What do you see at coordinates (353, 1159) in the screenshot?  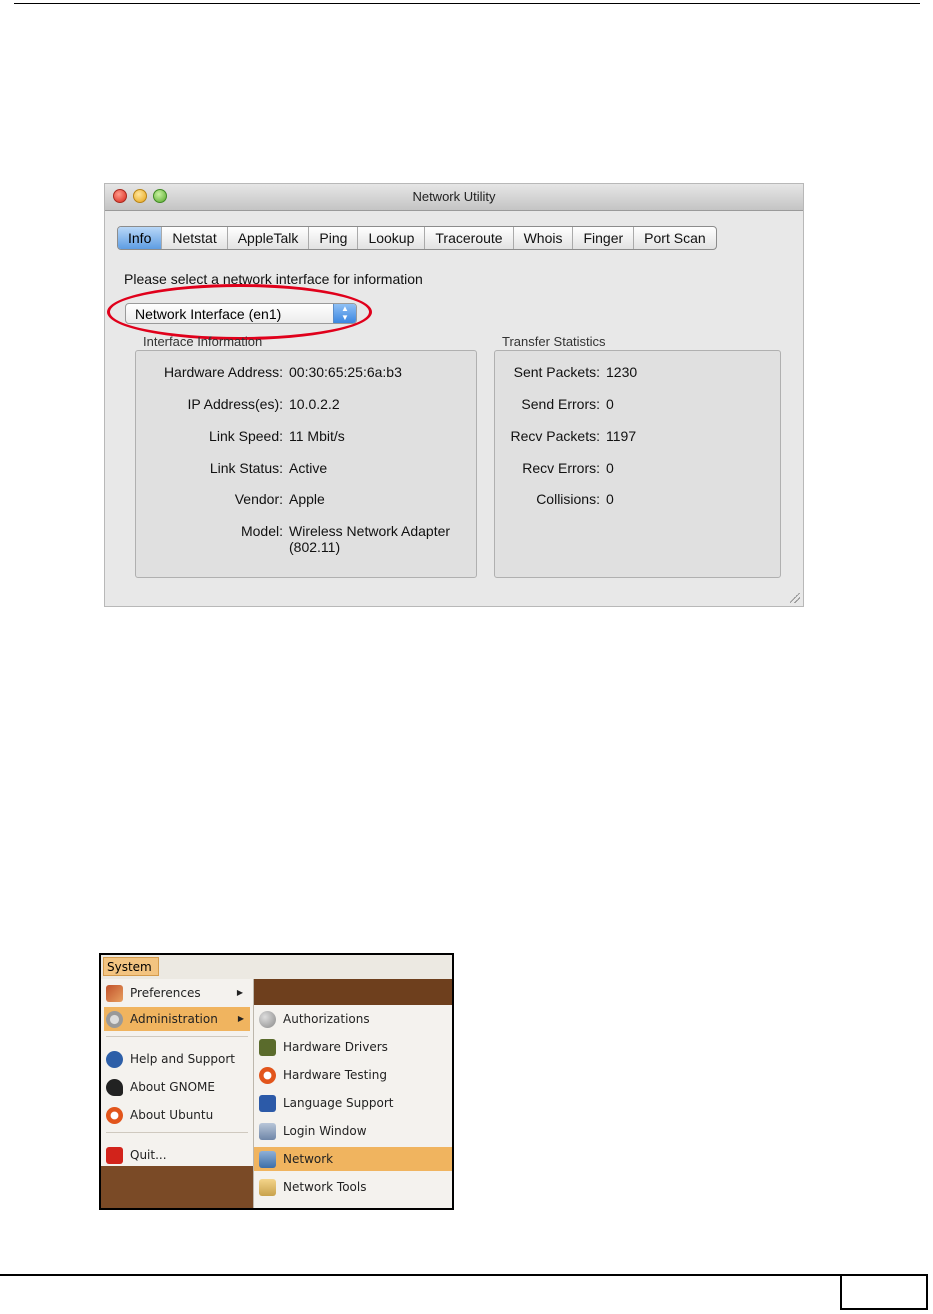 I see `submenu-item-network: Network` at bounding box center [353, 1159].